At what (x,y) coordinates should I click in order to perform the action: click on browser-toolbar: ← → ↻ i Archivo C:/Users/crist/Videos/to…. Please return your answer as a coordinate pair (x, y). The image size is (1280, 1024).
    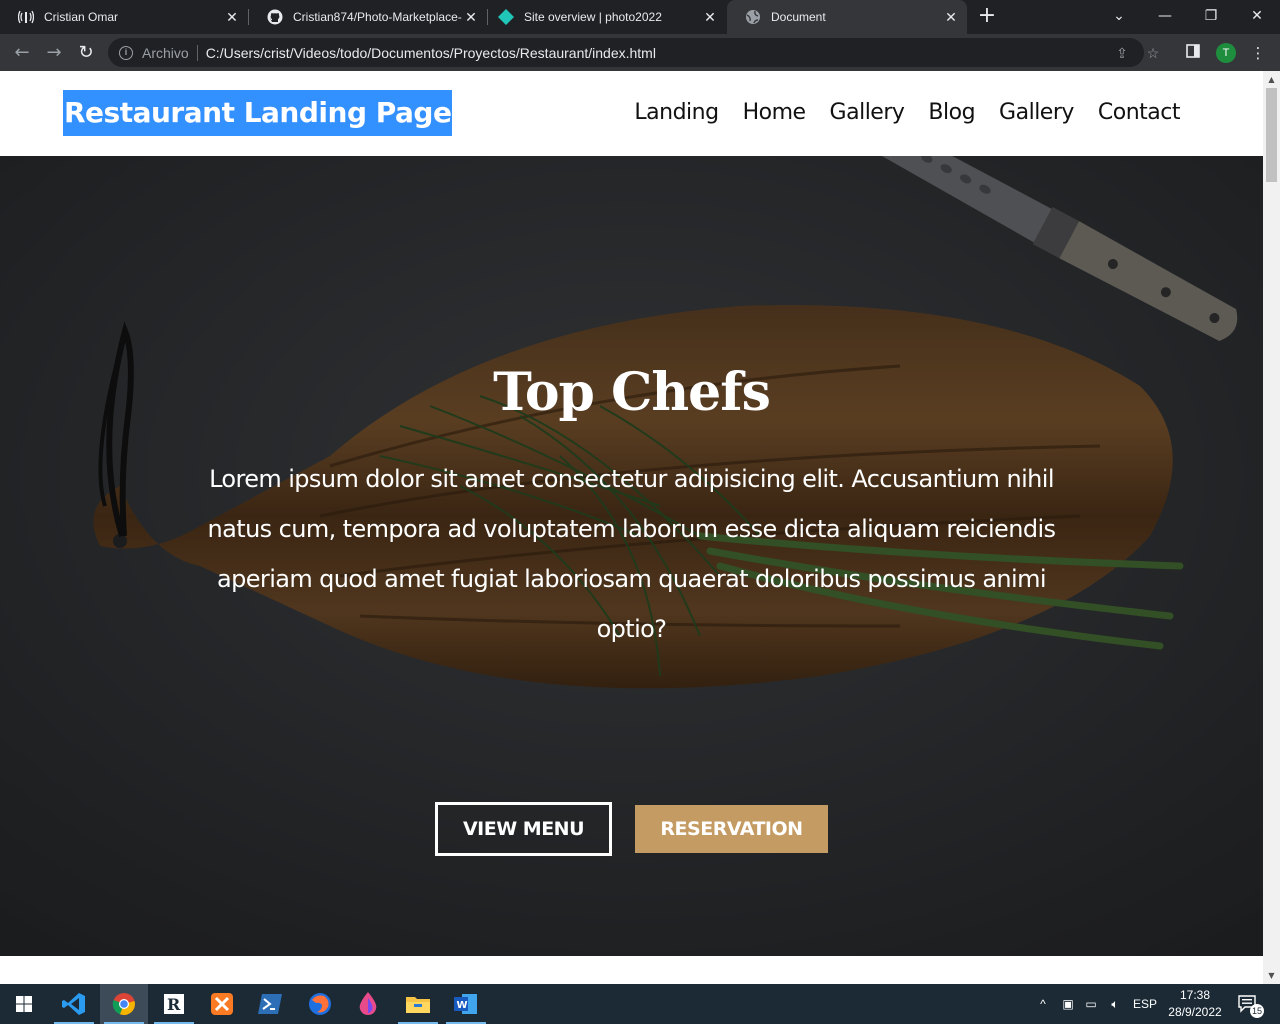
    Looking at the image, I should click on (640, 52).